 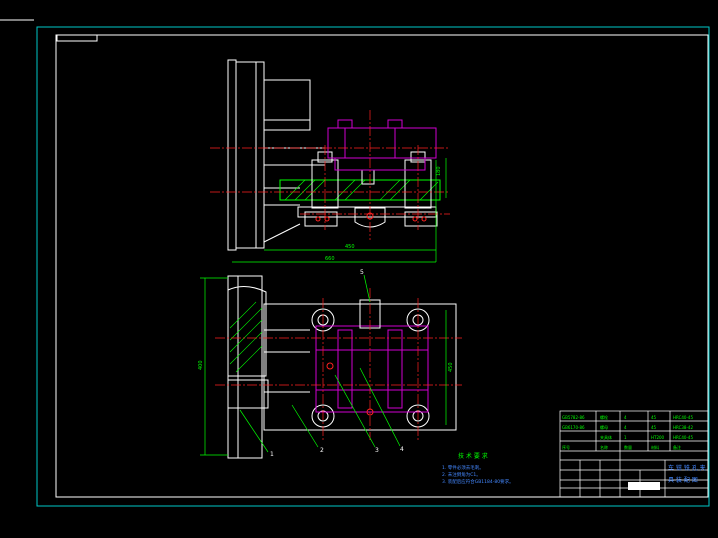 What do you see at coordinates (473, 456) in the screenshot?
I see `notes-title: 技 术 要 求` at bounding box center [473, 456].